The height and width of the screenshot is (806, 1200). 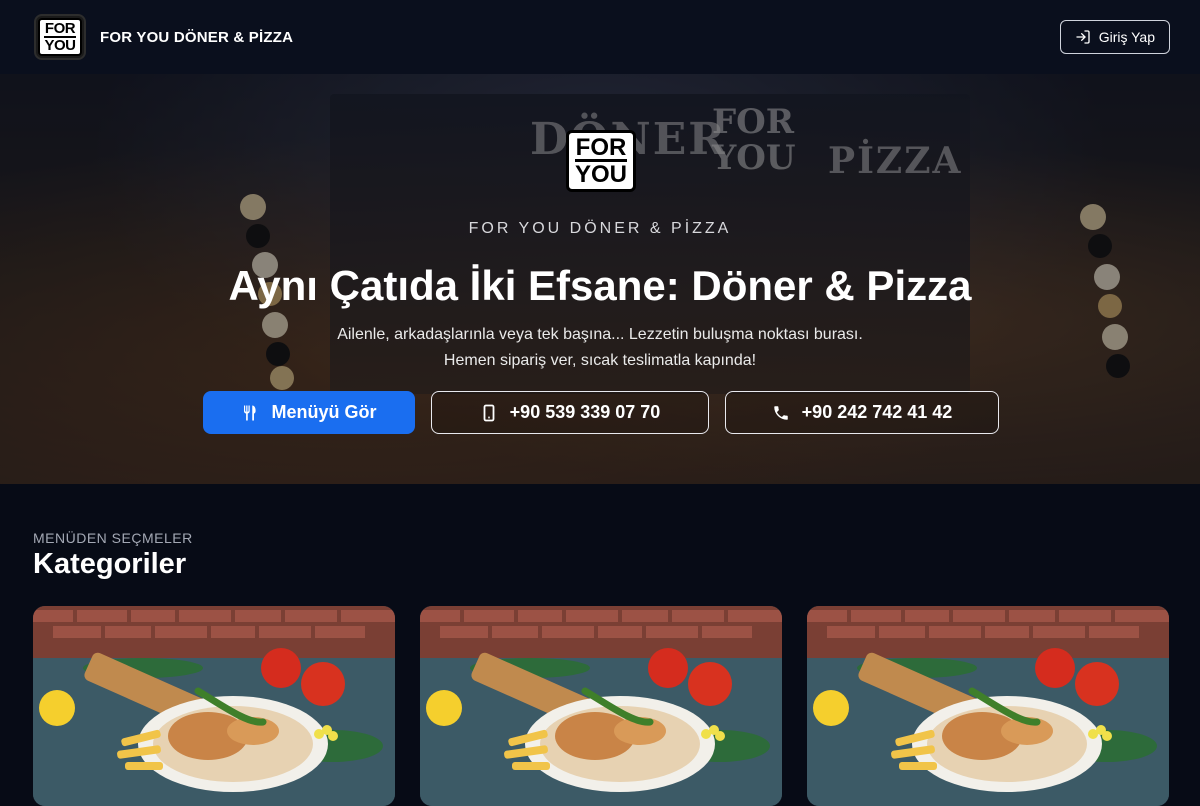 I want to click on view-menu-button: Menüyü Gör, so click(x=309, y=412).